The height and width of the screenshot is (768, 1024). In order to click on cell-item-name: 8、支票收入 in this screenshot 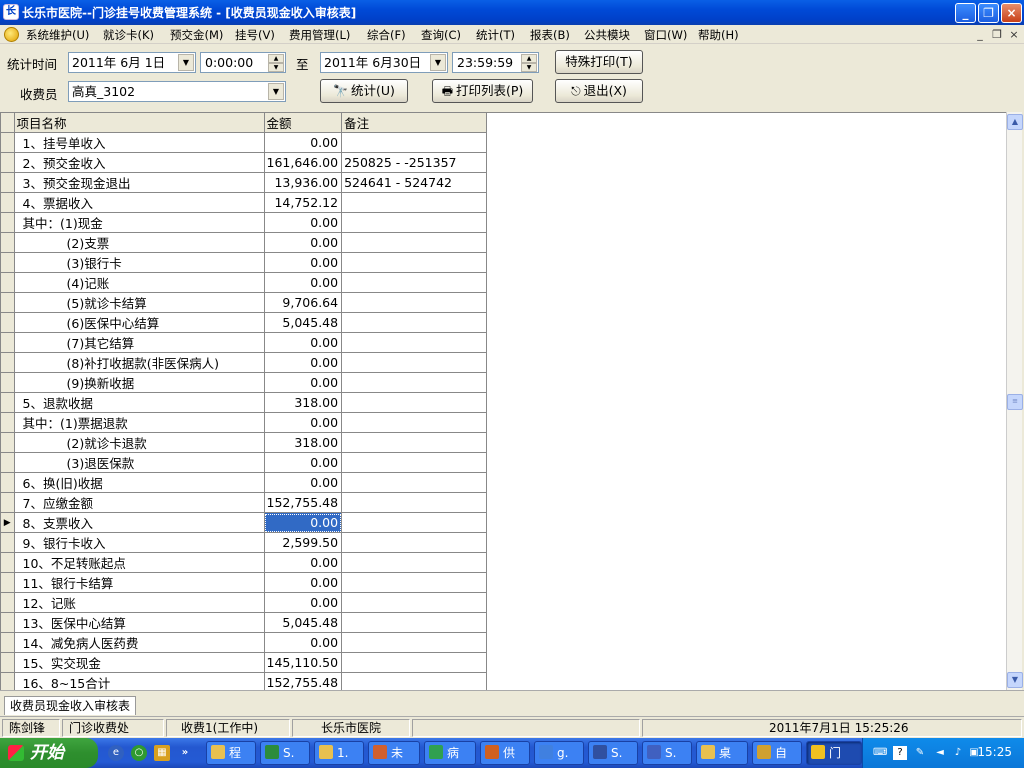, I will do `click(139, 522)`.